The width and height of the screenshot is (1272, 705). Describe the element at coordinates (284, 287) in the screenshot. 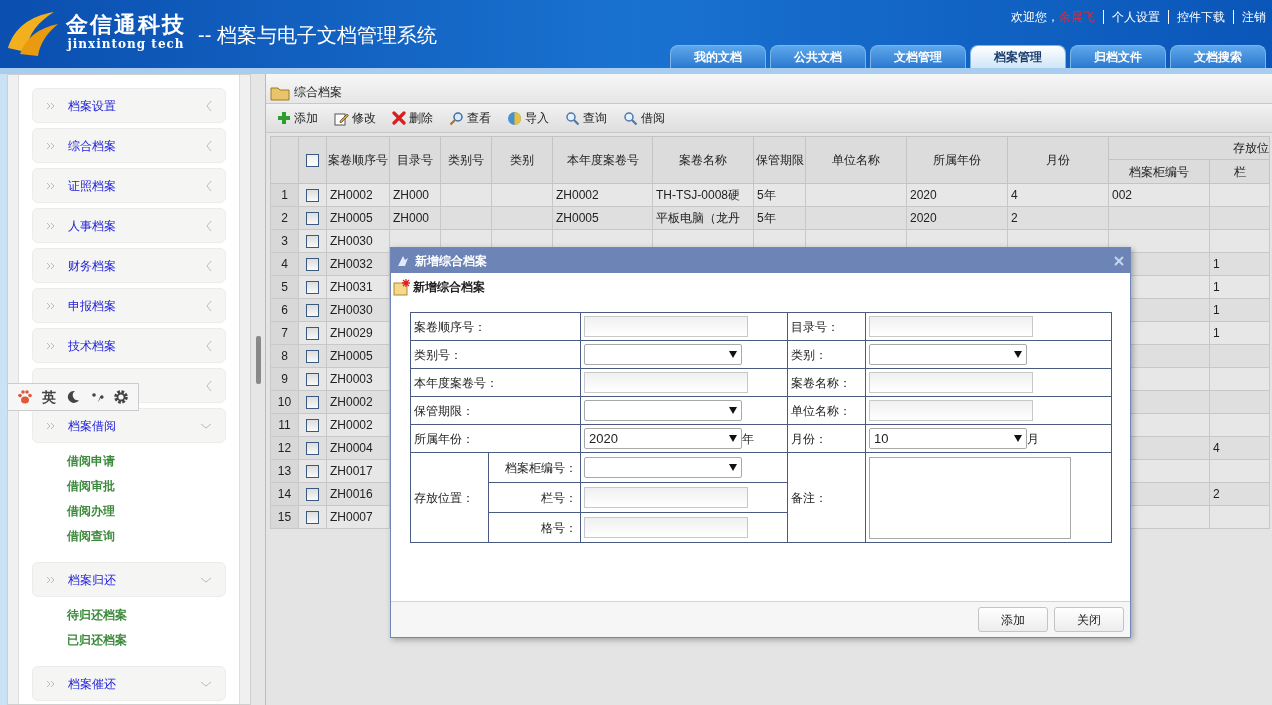

I see `row-number: 5` at that location.